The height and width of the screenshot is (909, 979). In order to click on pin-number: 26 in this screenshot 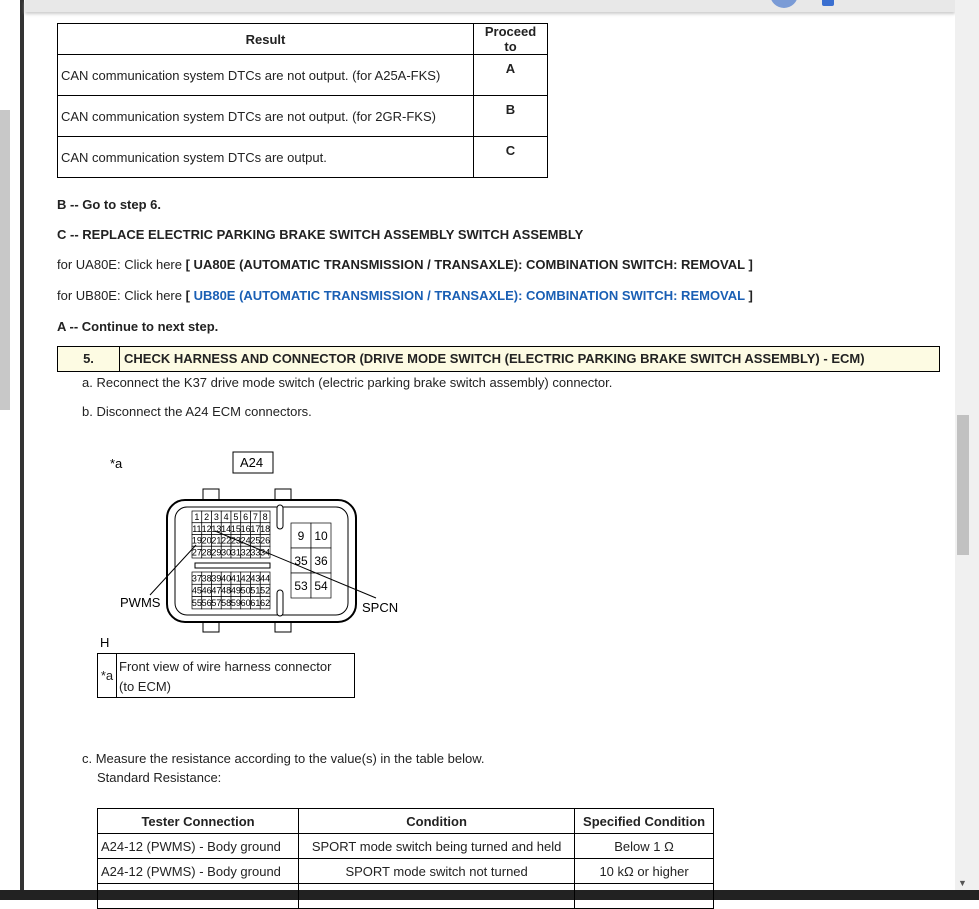, I will do `click(265, 541)`.